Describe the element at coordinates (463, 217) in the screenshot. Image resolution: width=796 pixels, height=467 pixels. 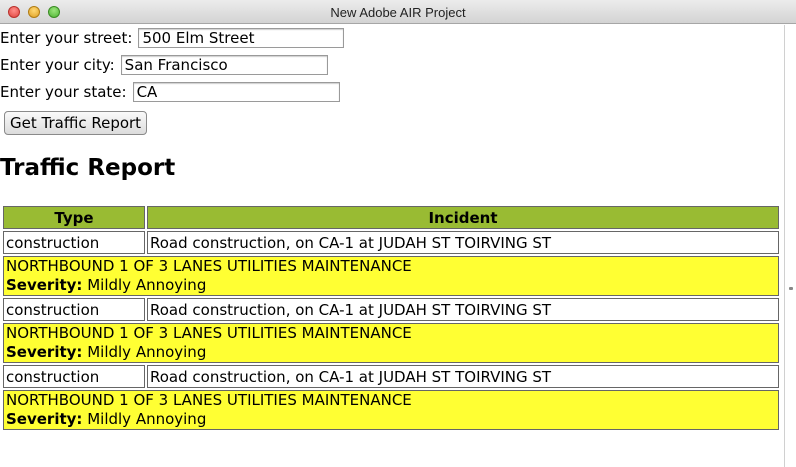
I see `column-header-incident: Incident` at that location.